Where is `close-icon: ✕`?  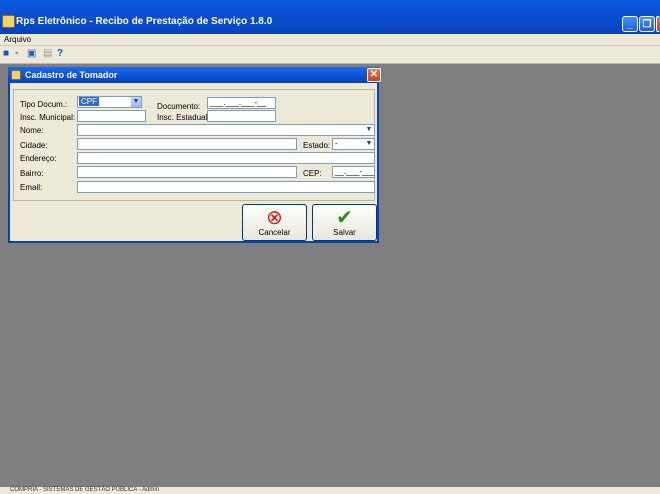
close-icon: ✕ is located at coordinates (374, 74).